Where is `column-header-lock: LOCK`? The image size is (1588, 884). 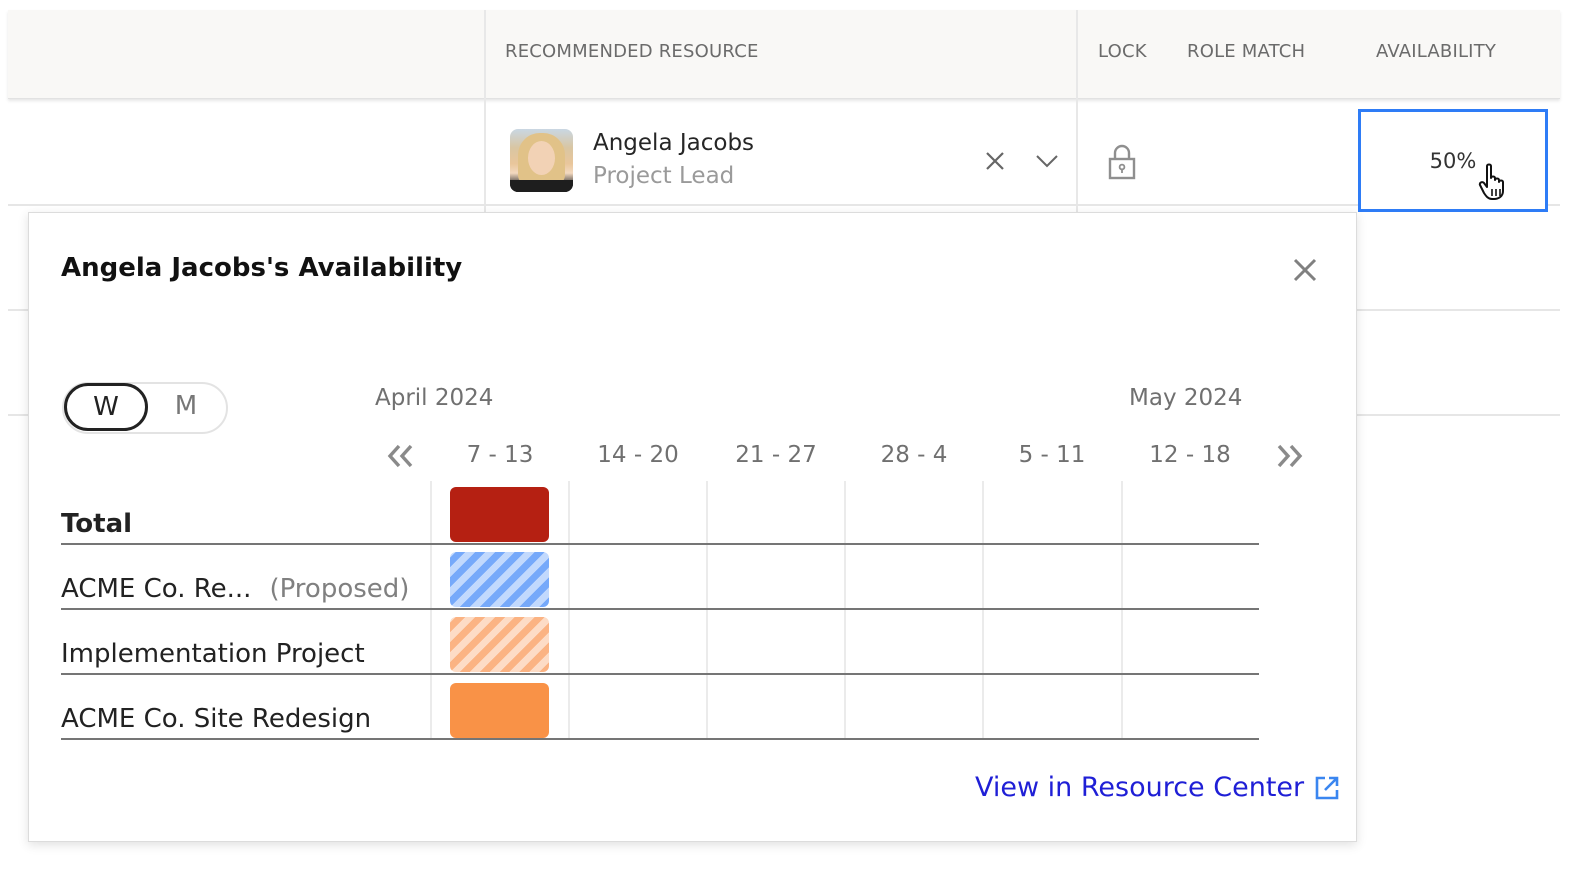 column-header-lock: LOCK is located at coordinates (1122, 51).